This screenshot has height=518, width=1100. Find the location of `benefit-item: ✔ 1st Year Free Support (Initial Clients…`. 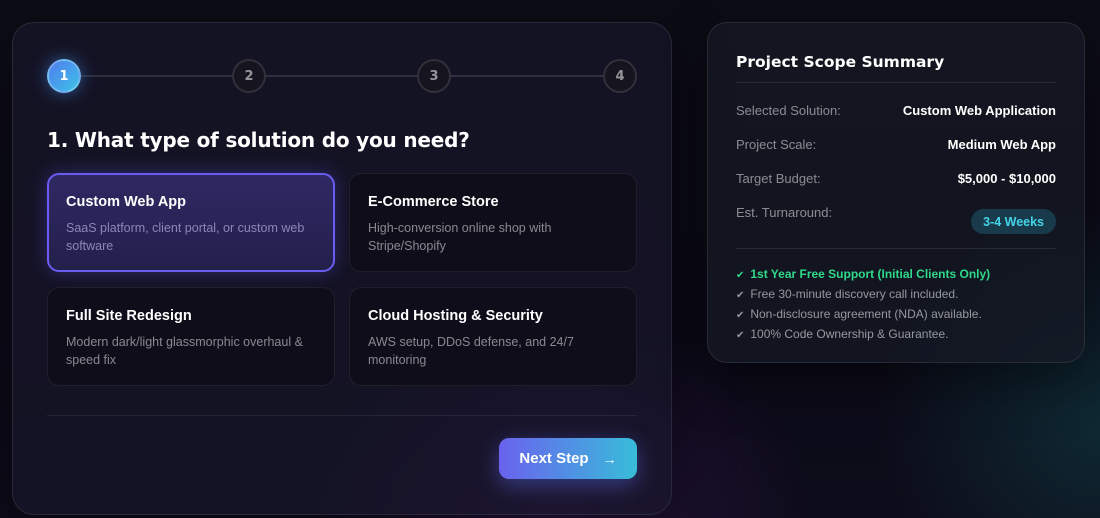

benefit-item: ✔ 1st Year Free Support (Initial Clients… is located at coordinates (900, 275).